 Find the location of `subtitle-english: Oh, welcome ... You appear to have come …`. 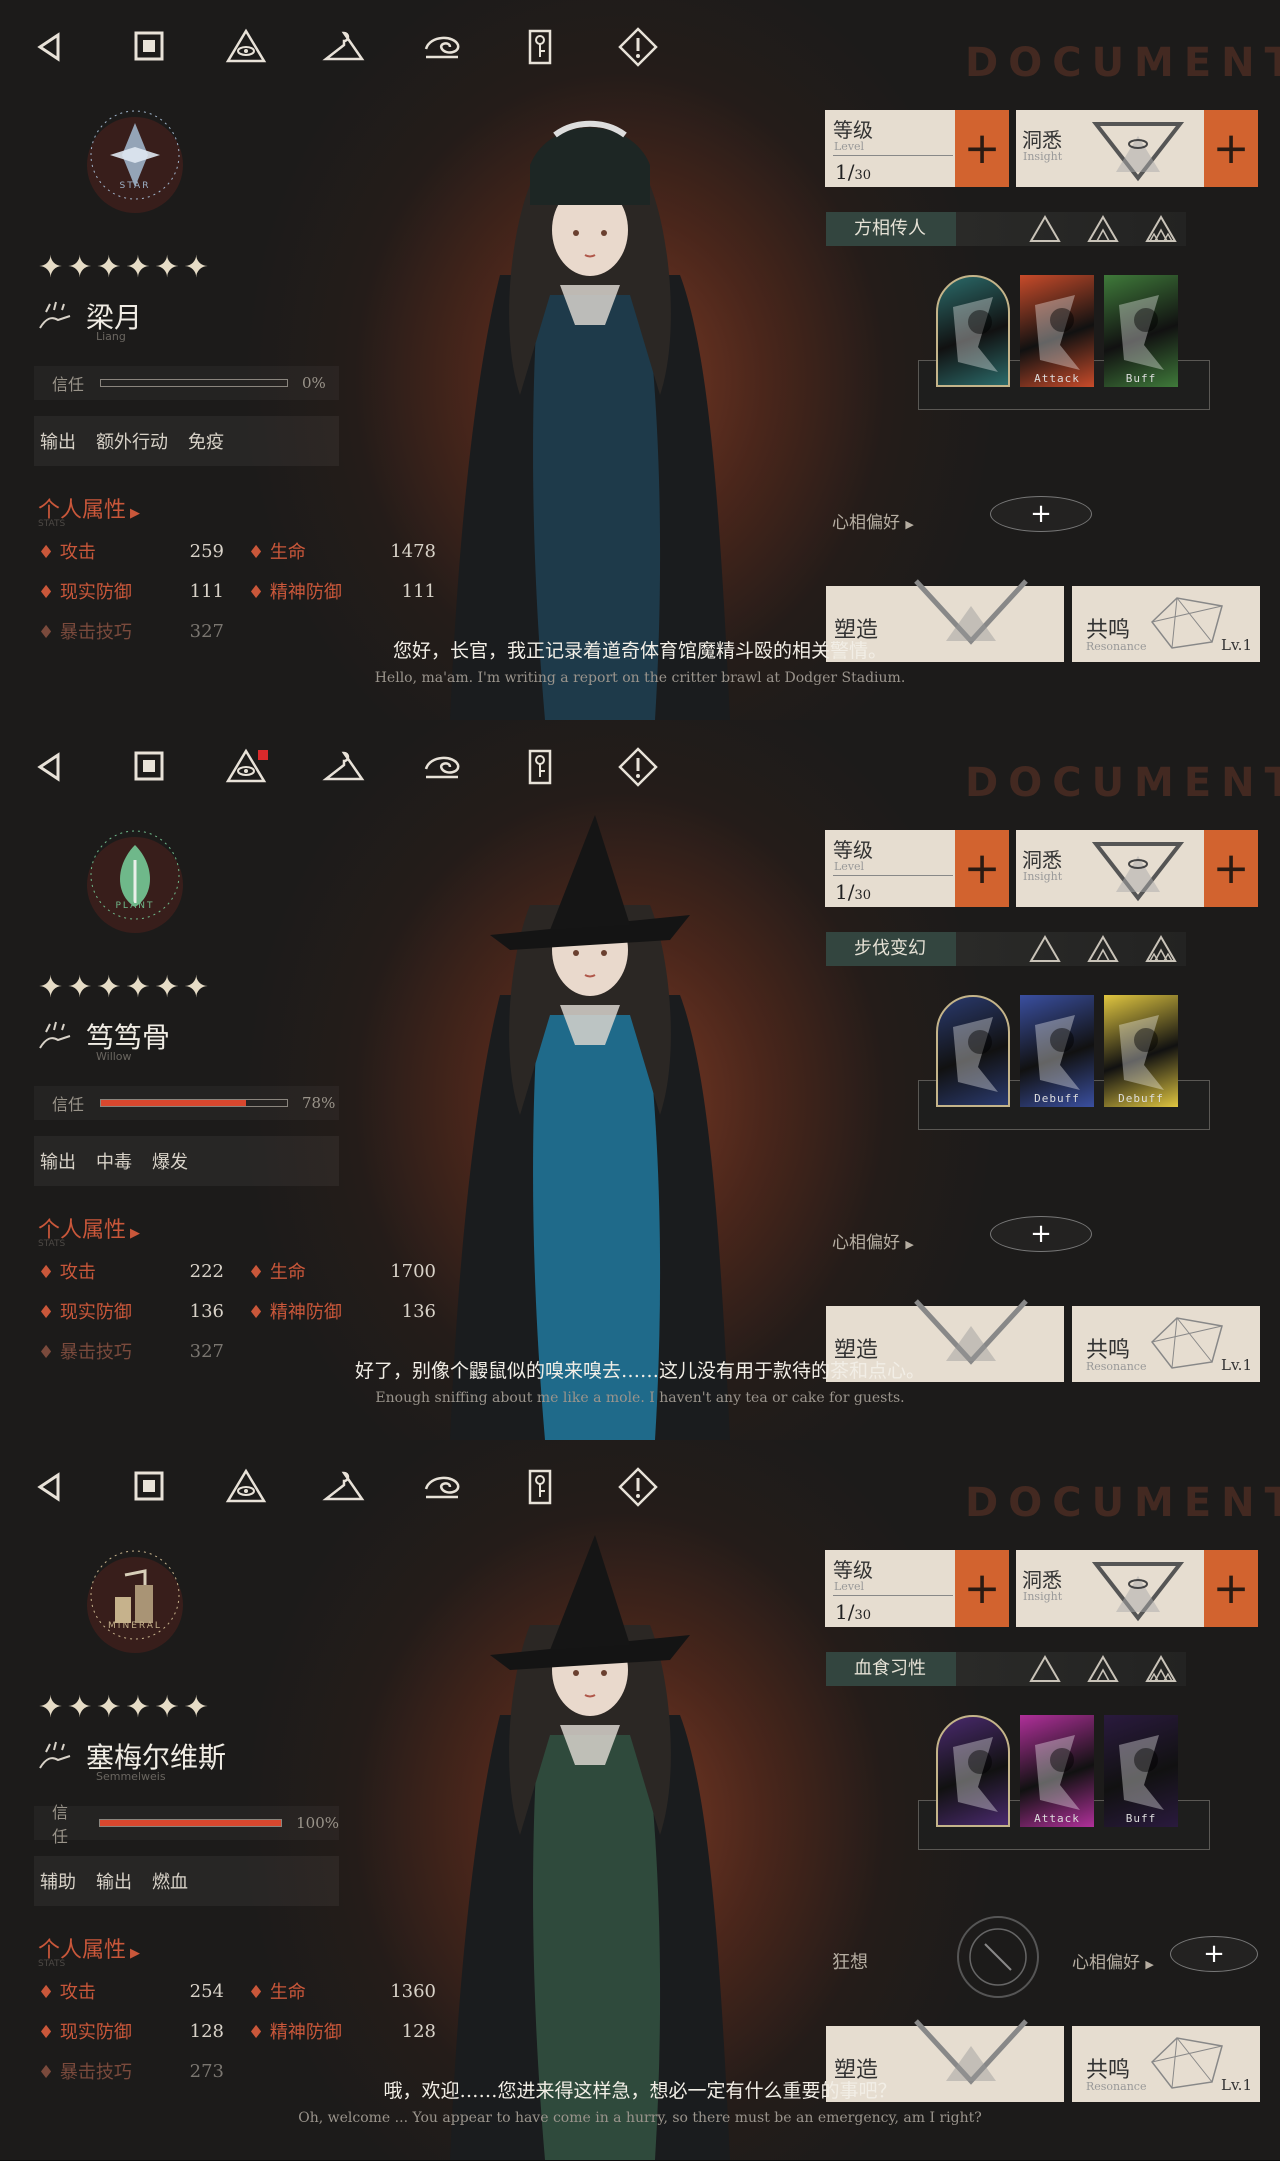

subtitle-english: Oh, welcome ... You appear to have come … is located at coordinates (640, 2118).